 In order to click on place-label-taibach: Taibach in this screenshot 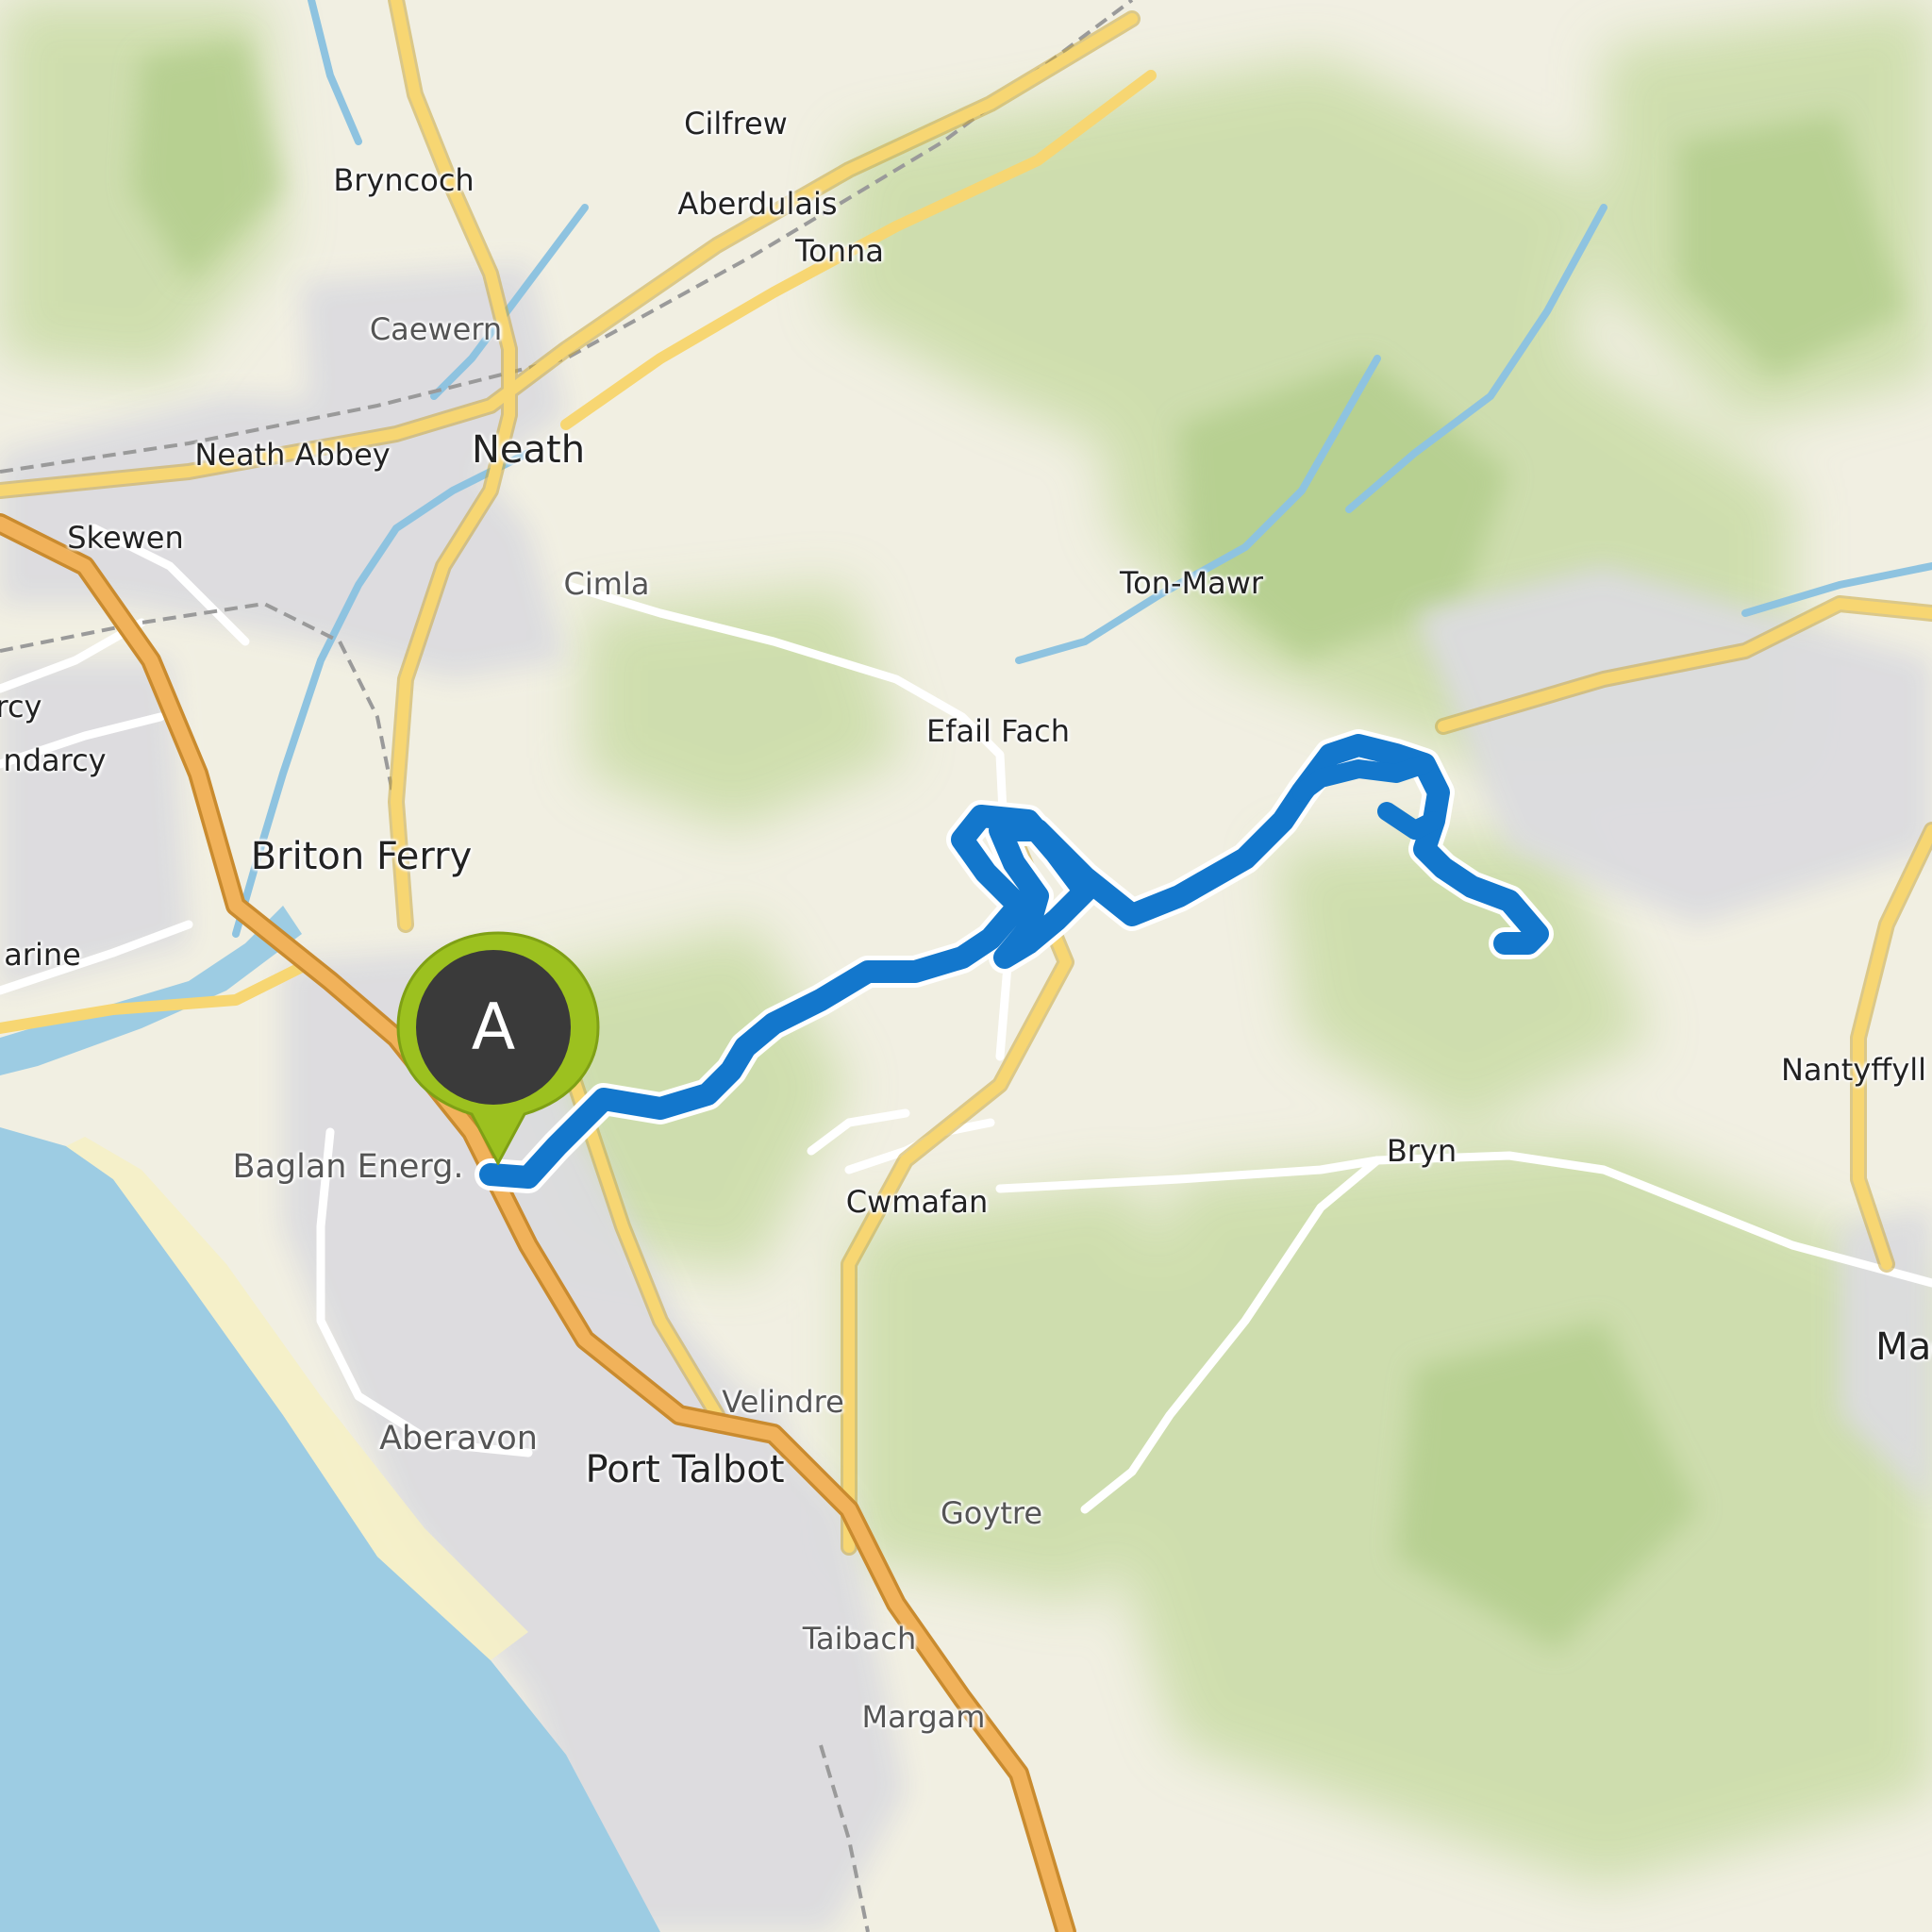, I will do `click(860, 1639)`.